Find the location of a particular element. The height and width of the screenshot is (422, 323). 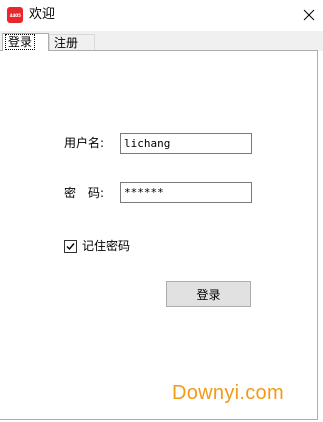

username-field is located at coordinates (186, 143).